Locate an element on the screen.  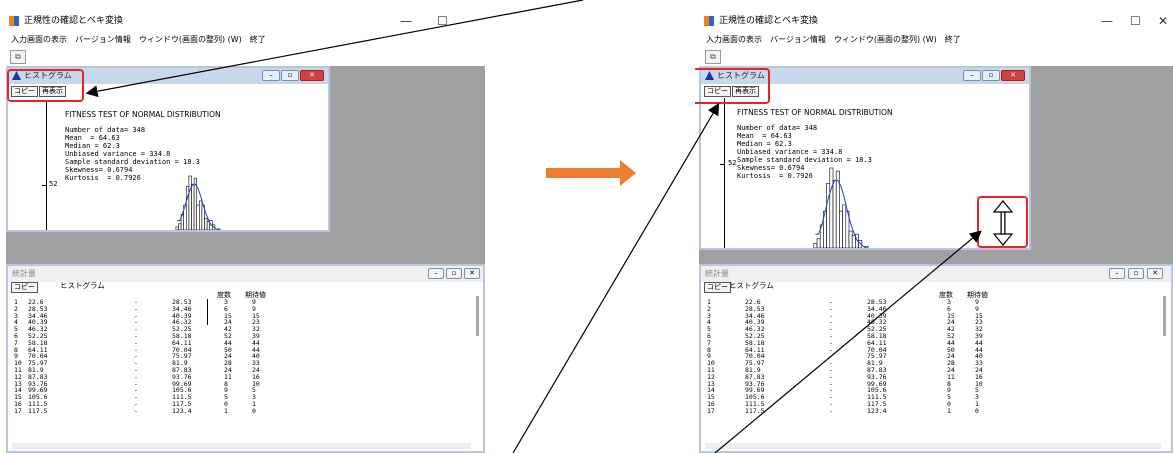
arrow-to-resize is located at coordinates (848, 341).